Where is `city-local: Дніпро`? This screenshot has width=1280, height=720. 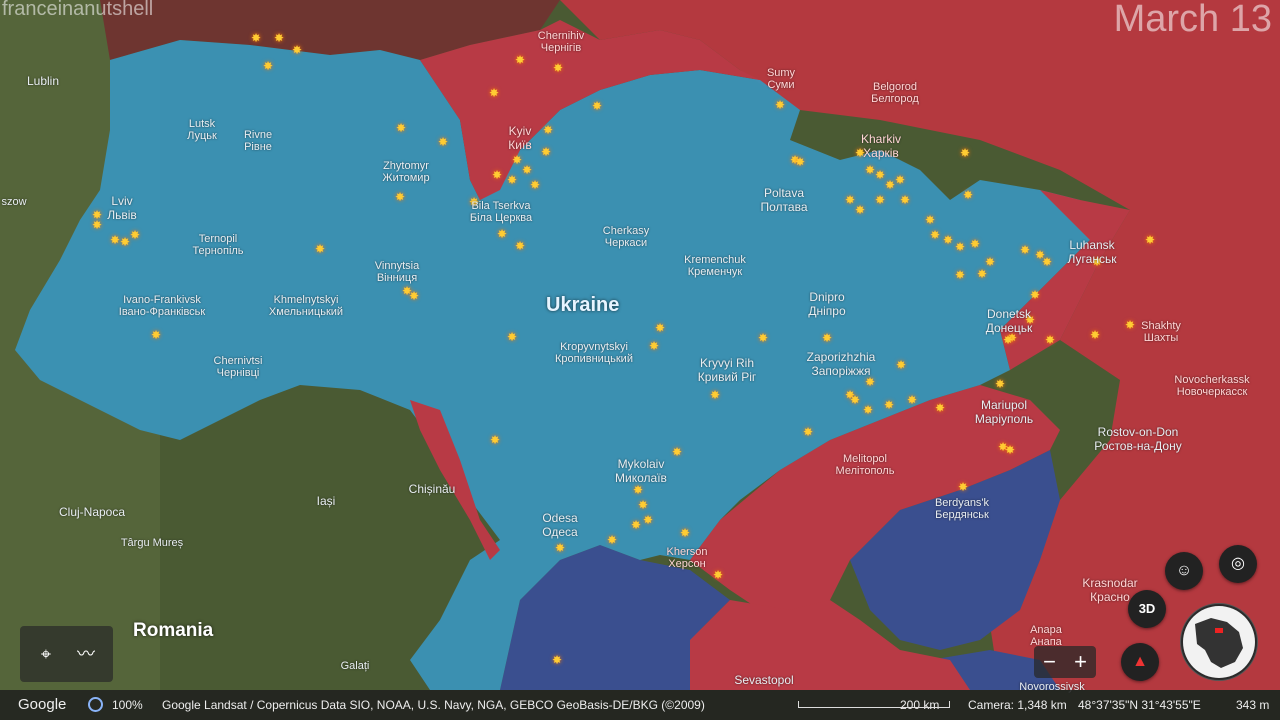 city-local: Дніпро is located at coordinates (827, 311).